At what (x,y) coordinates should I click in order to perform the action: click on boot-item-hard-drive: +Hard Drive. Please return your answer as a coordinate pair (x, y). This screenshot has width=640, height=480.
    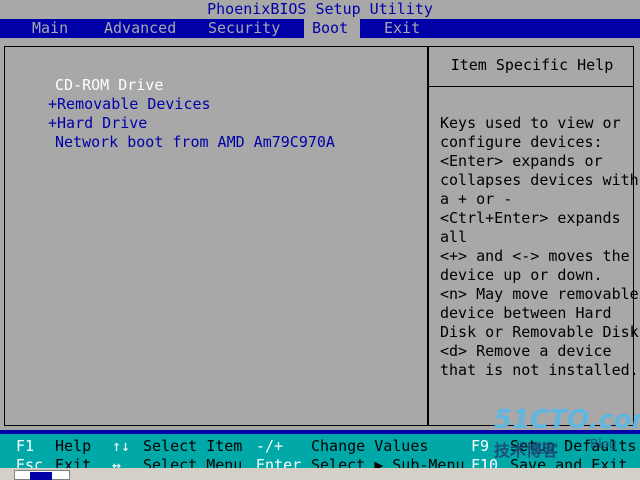
    Looking at the image, I should click on (97, 123).